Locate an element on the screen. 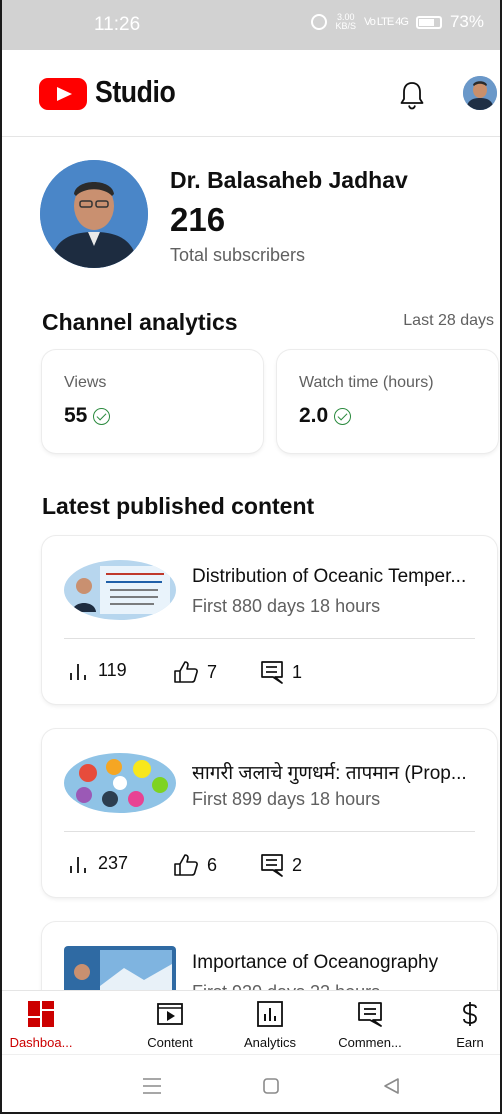  views-card: Views 55 is located at coordinates (152, 401).